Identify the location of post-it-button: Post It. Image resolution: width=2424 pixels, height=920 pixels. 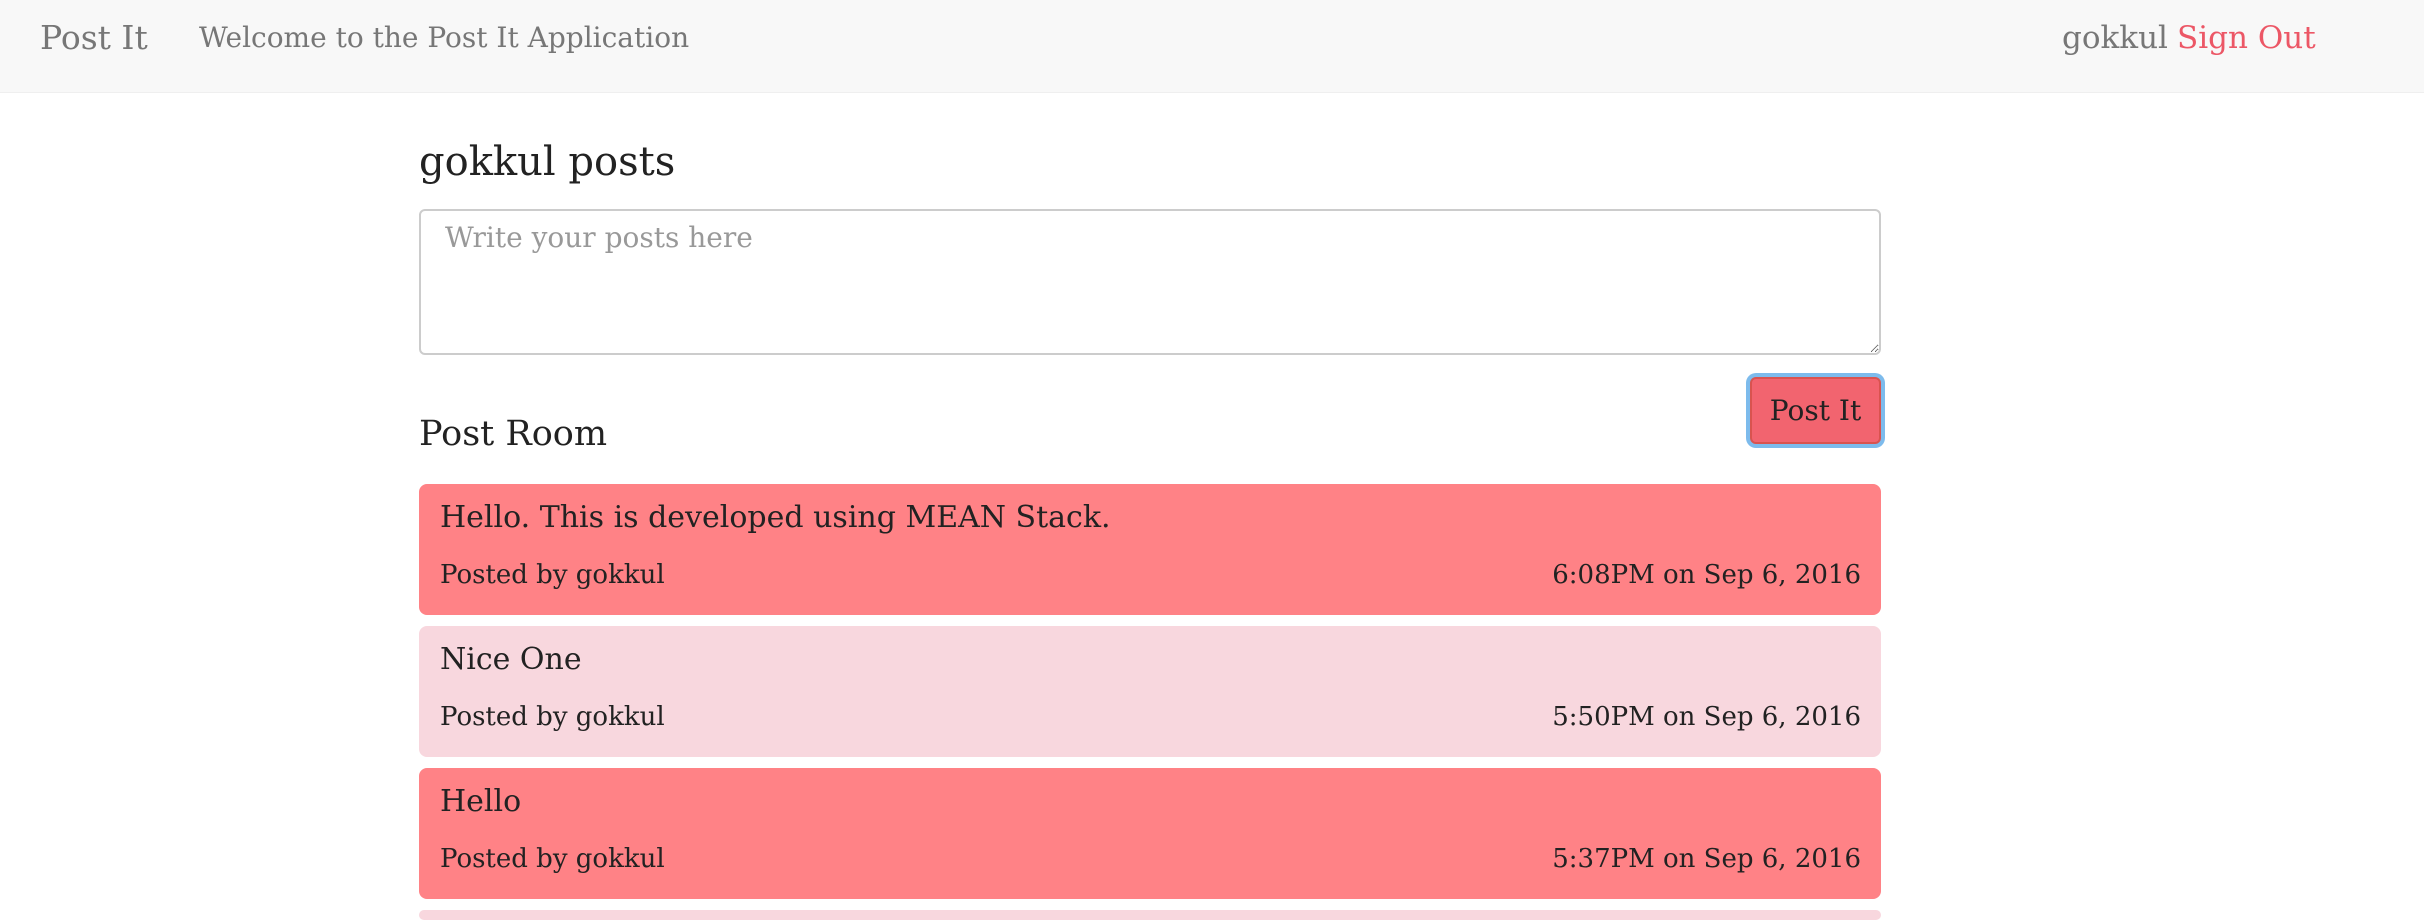
(1815, 410).